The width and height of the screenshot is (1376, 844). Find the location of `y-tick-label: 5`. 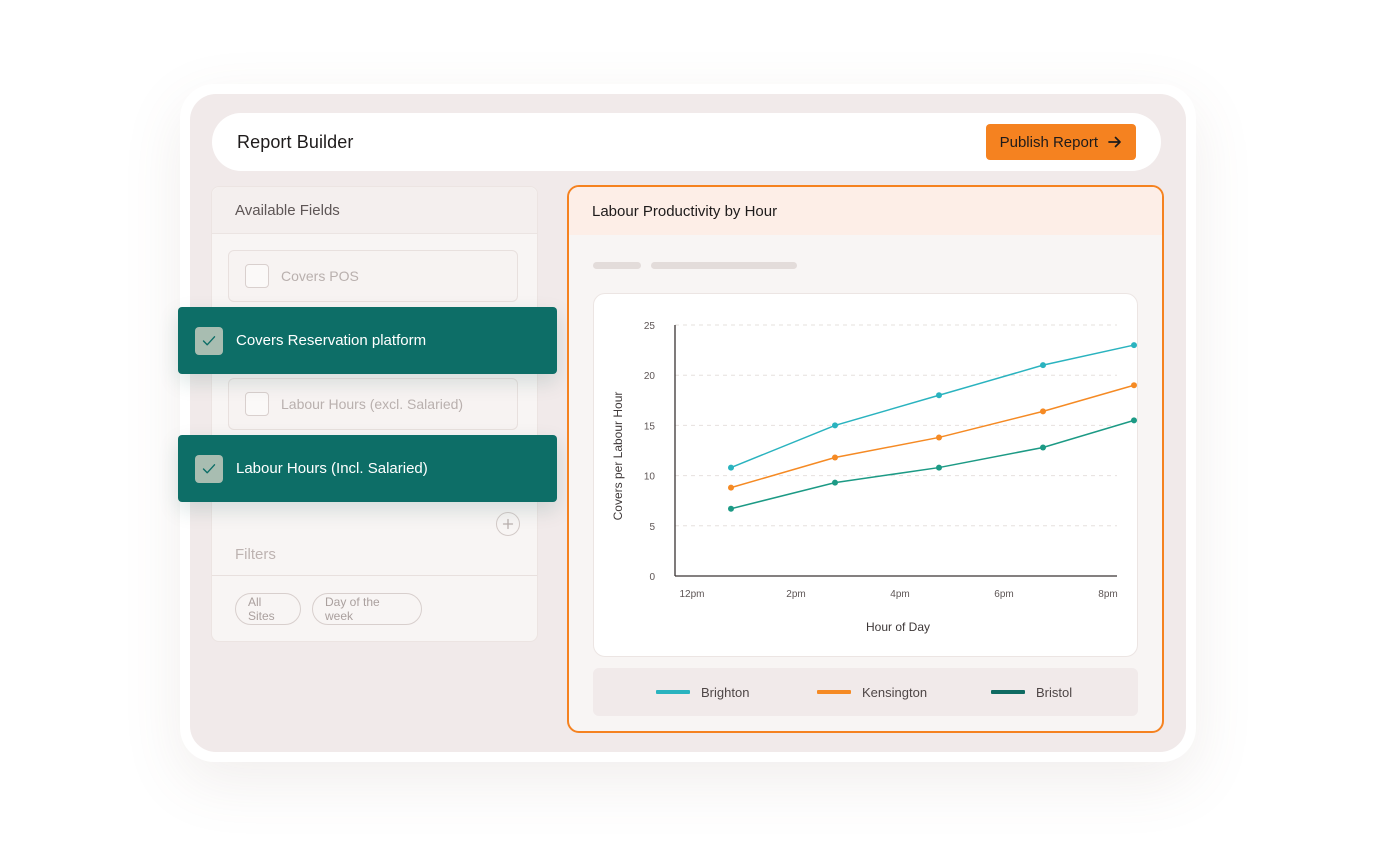

y-tick-label: 5 is located at coordinates (652, 527).